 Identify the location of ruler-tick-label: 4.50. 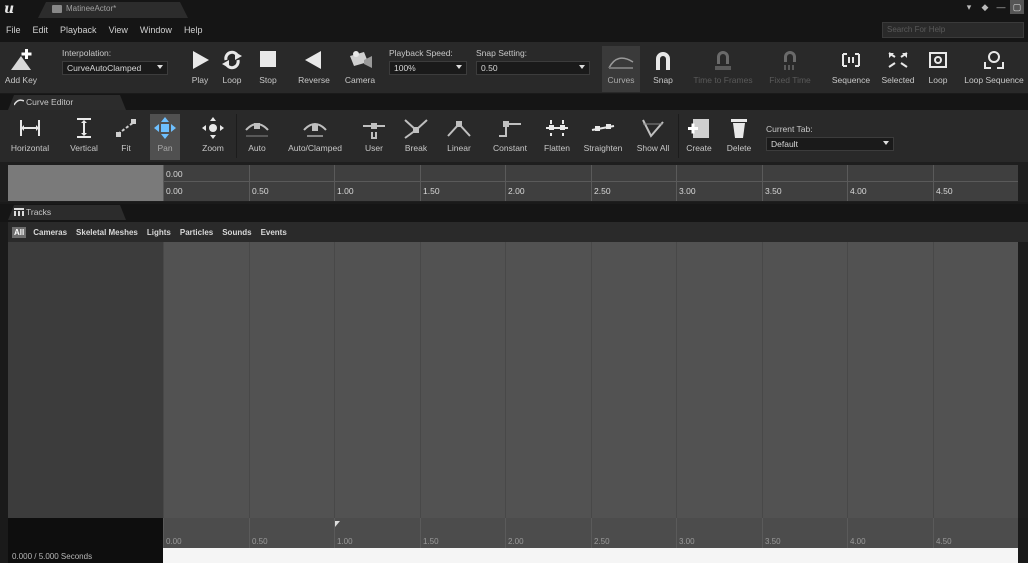
(944, 191).